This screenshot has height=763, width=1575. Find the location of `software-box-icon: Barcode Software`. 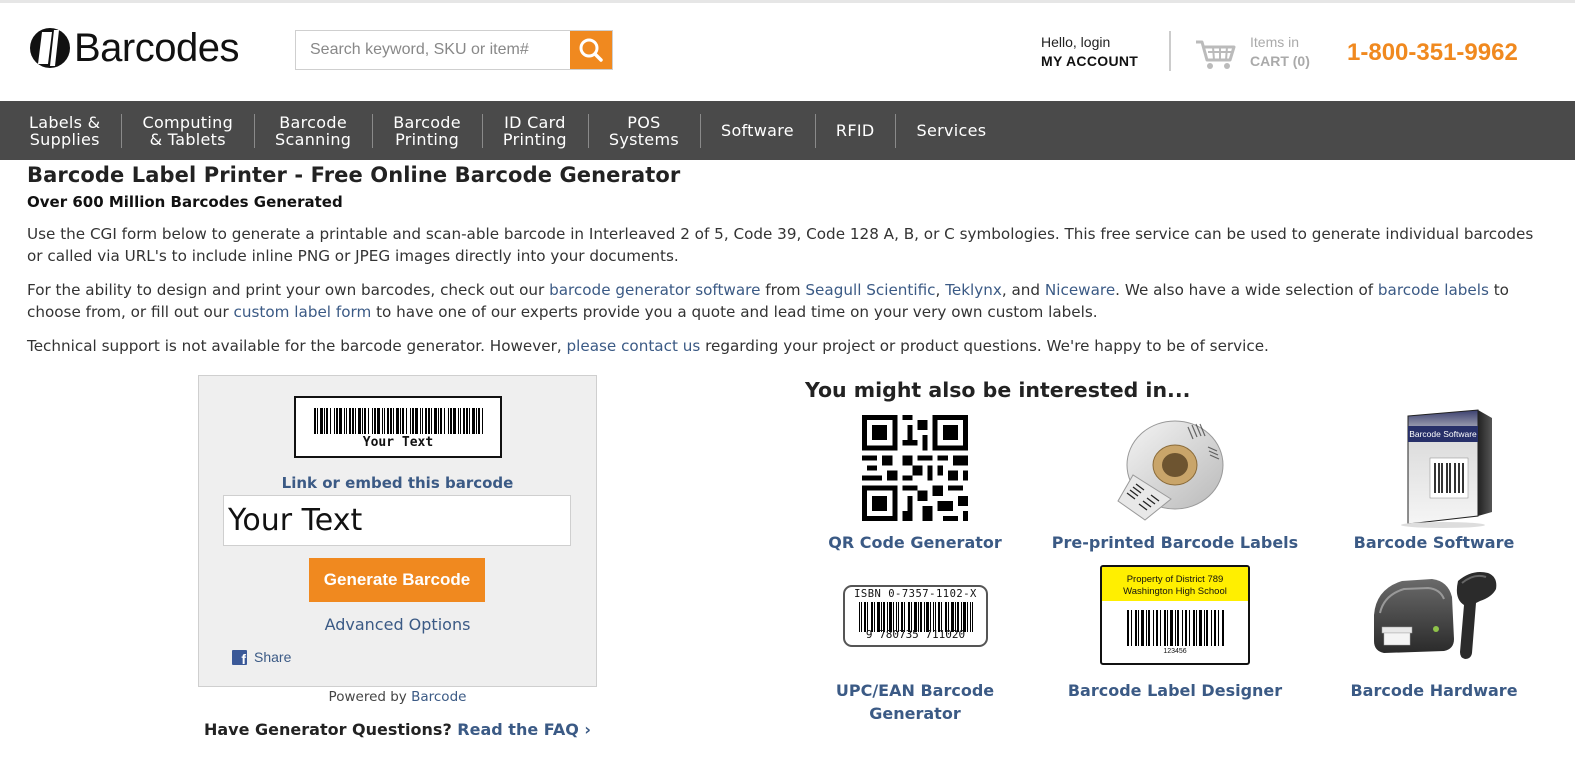

software-box-icon: Barcode Software is located at coordinates (1437, 468).